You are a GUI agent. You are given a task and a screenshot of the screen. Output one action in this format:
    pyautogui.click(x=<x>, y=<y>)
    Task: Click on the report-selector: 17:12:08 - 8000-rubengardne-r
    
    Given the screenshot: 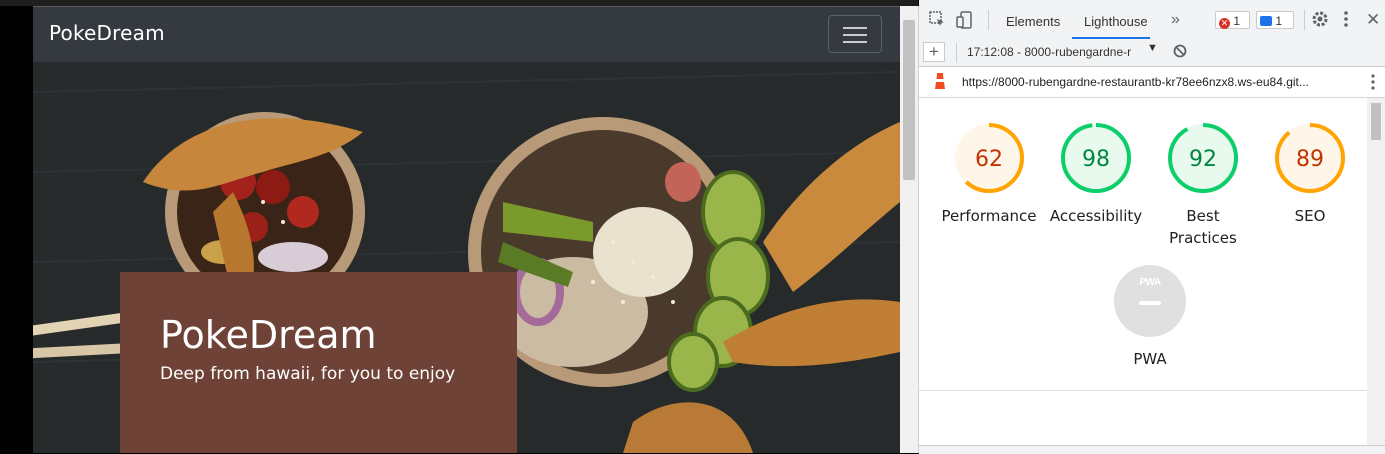 What is the action you would take?
    pyautogui.click(x=1057, y=52)
    